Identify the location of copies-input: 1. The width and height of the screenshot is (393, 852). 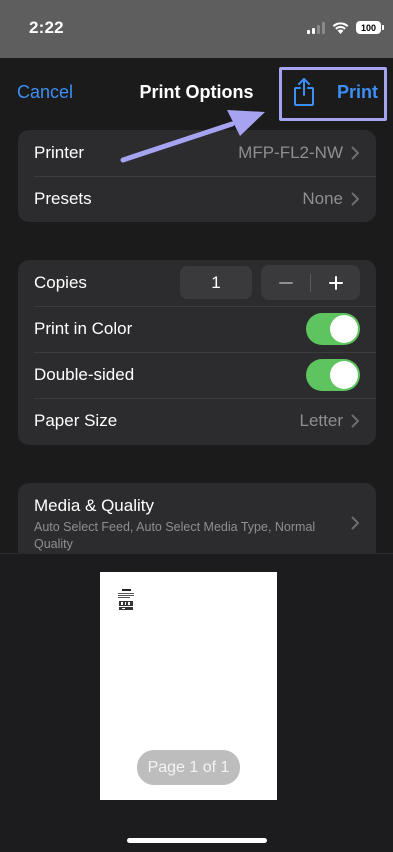
(216, 282).